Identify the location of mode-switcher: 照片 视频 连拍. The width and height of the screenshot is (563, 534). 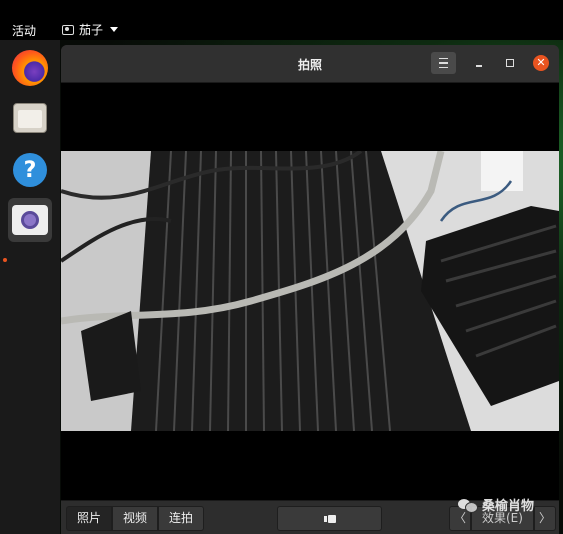
(135, 518).